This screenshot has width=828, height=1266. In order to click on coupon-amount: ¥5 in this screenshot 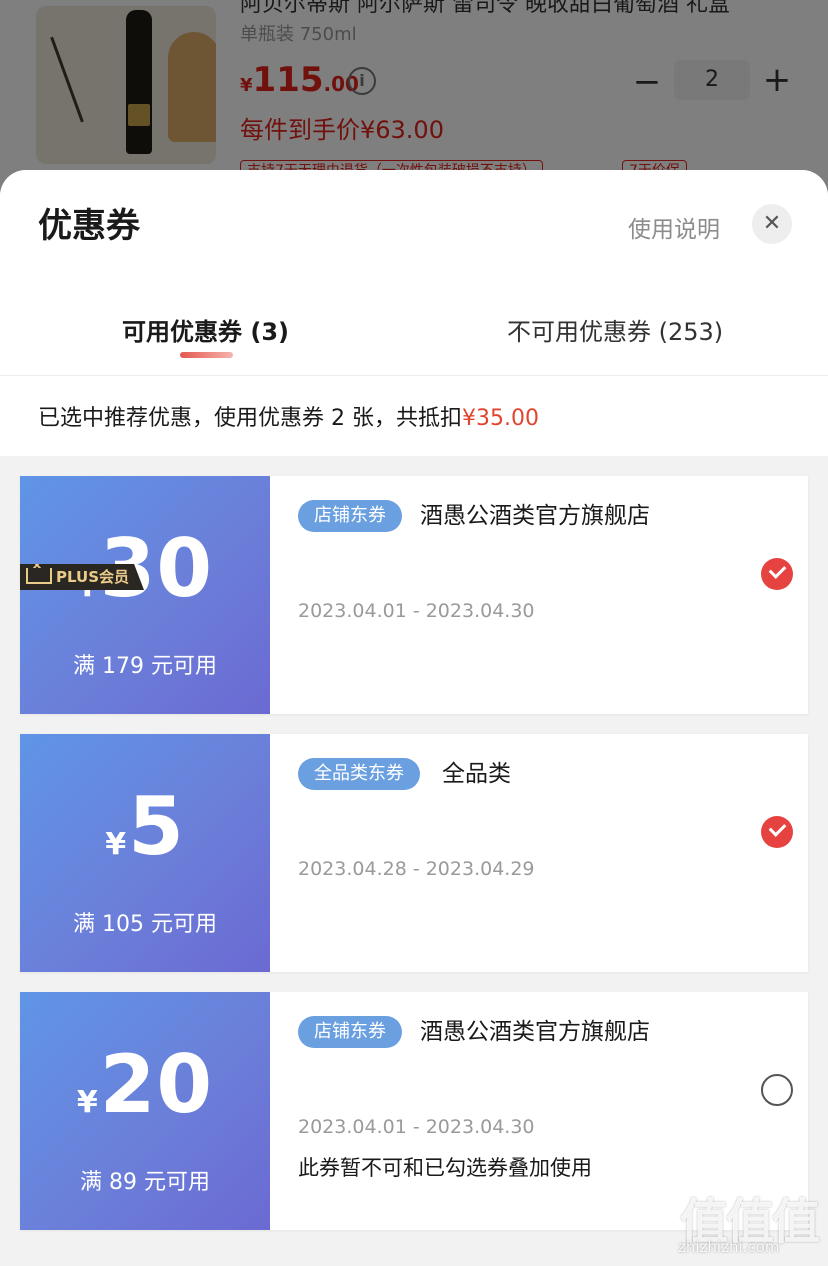, I will do `click(145, 827)`.